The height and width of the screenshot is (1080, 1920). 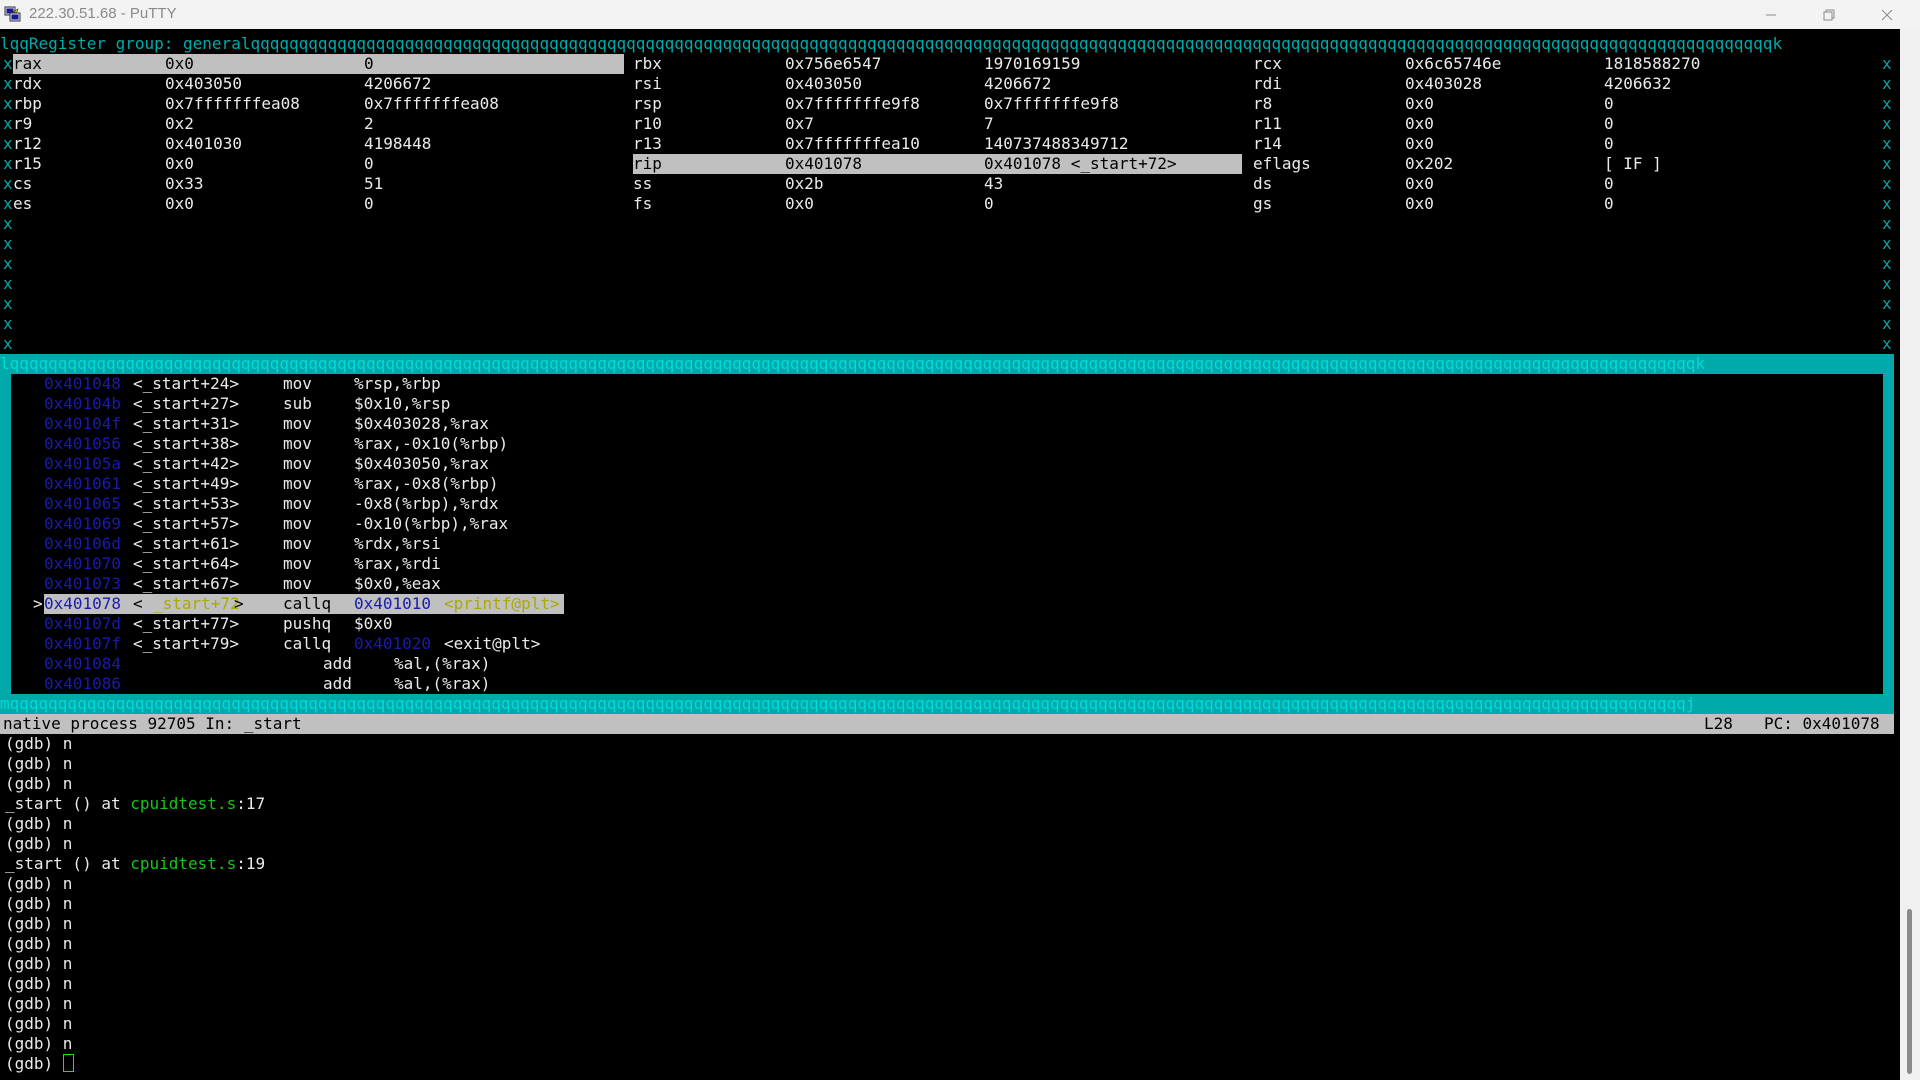 What do you see at coordinates (392, 644) in the screenshot?
I see `asm-call-target: 0x401020` at bounding box center [392, 644].